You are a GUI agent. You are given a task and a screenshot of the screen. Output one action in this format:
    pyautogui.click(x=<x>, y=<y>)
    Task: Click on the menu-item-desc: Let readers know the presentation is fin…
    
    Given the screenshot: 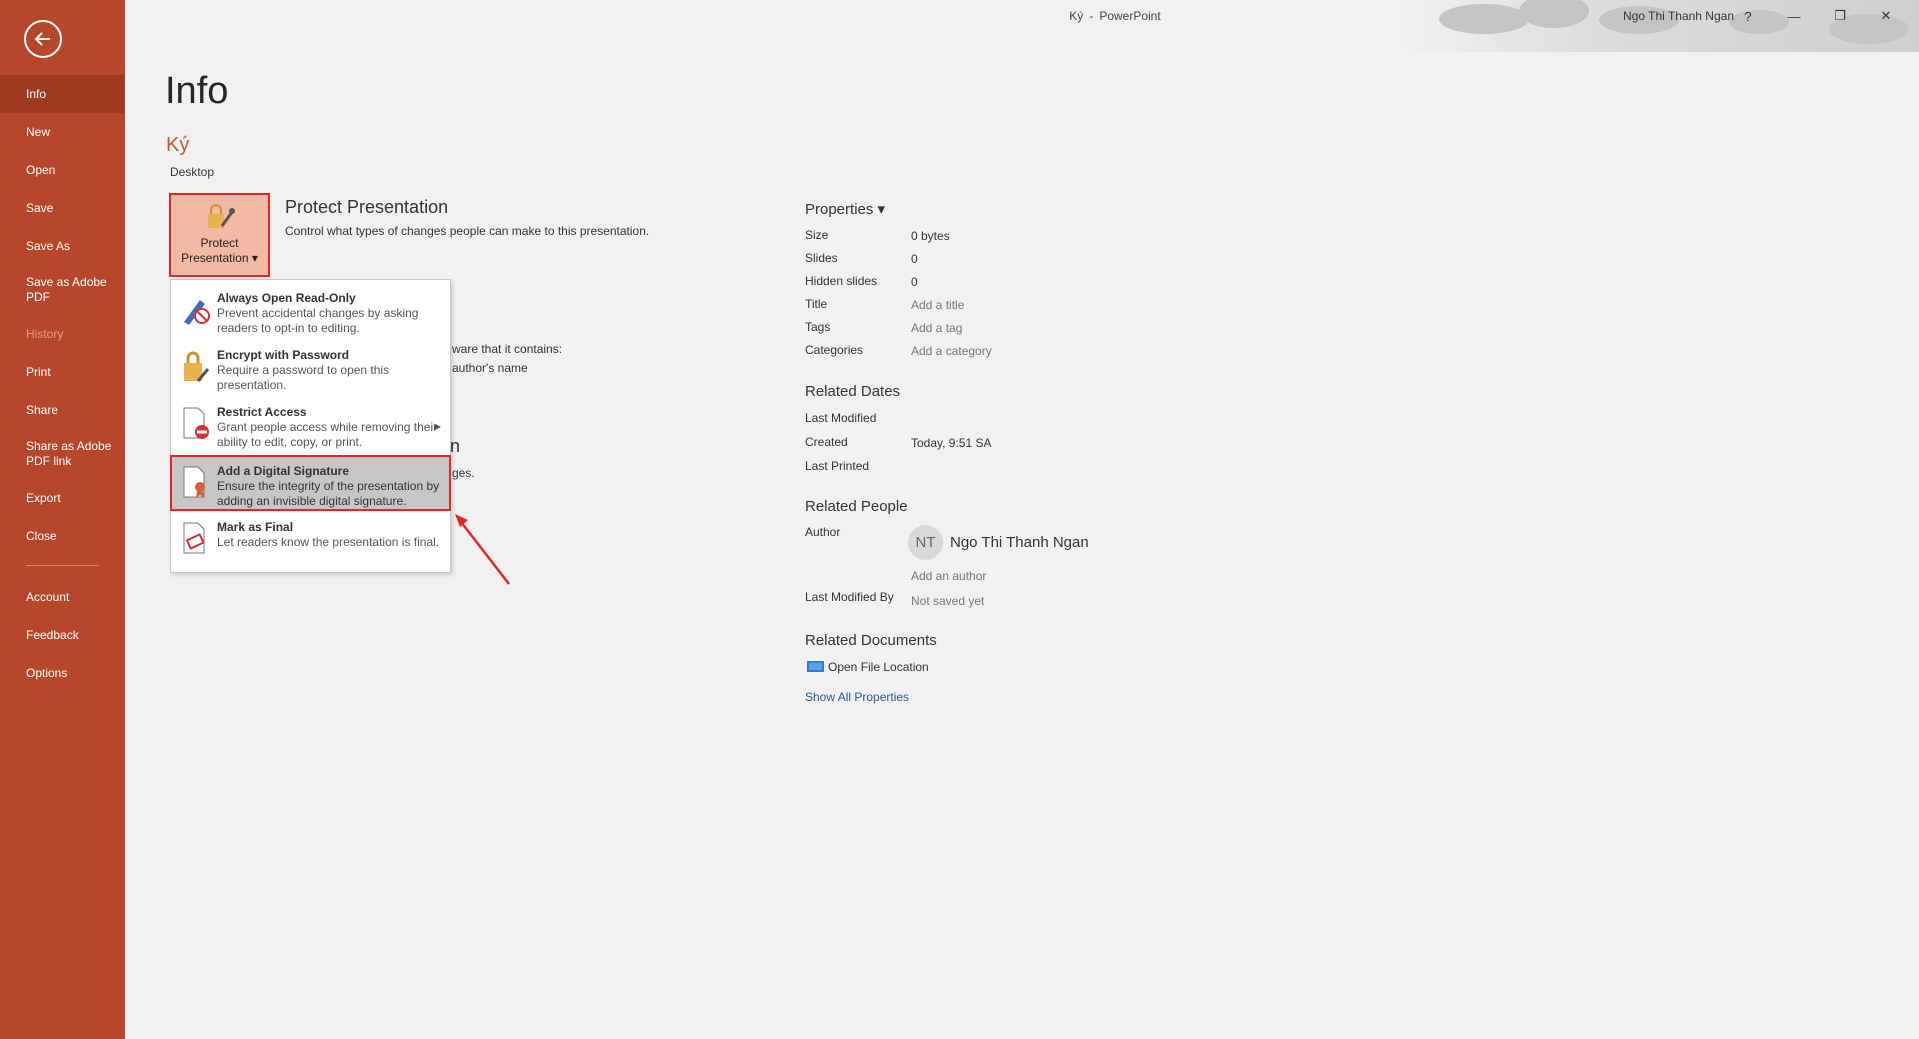 What is the action you would take?
    pyautogui.click(x=328, y=542)
    